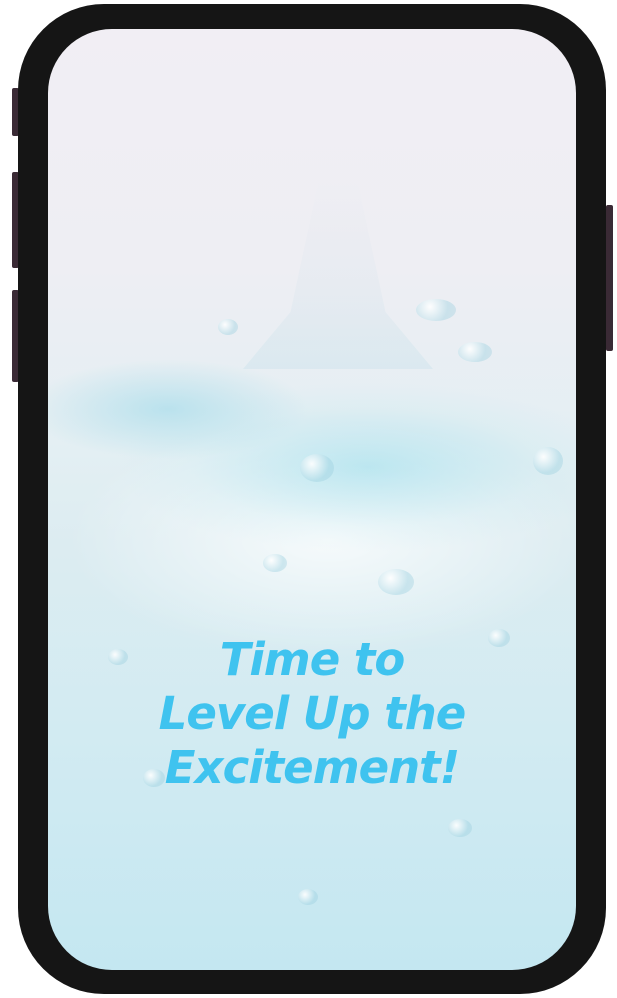 This screenshot has width=617, height=998. Describe the element at coordinates (338, 274) in the screenshot. I see `water-splash` at that location.